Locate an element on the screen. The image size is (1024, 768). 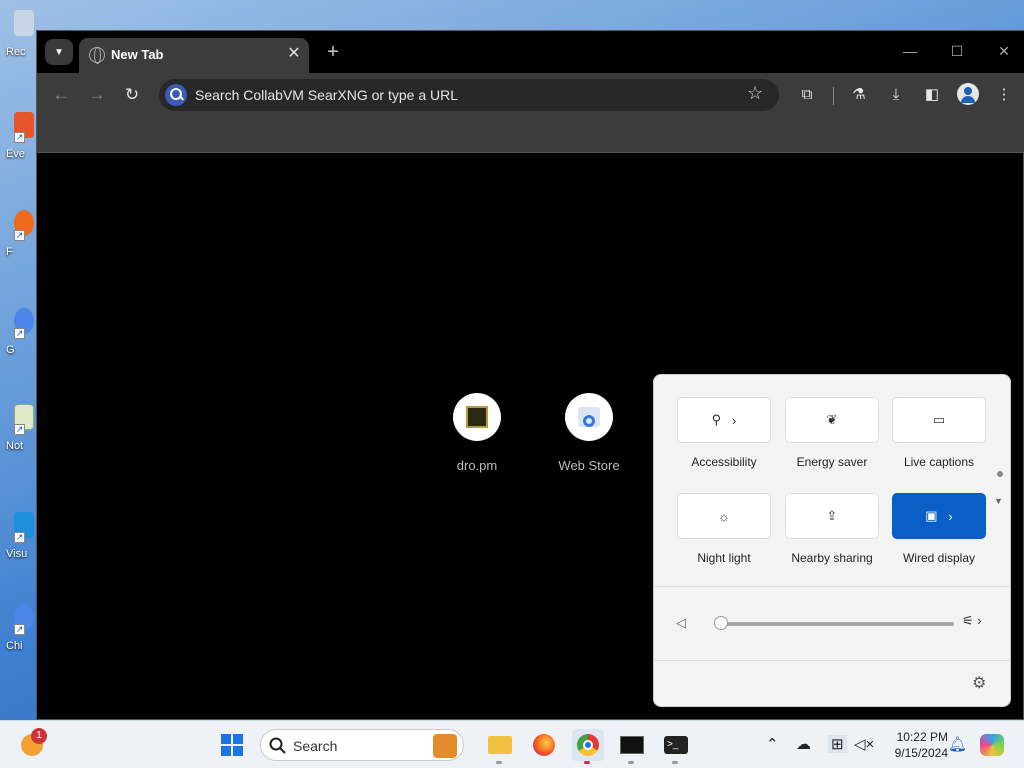
extensions-button: ⧉ is located at coordinates (807, 95).